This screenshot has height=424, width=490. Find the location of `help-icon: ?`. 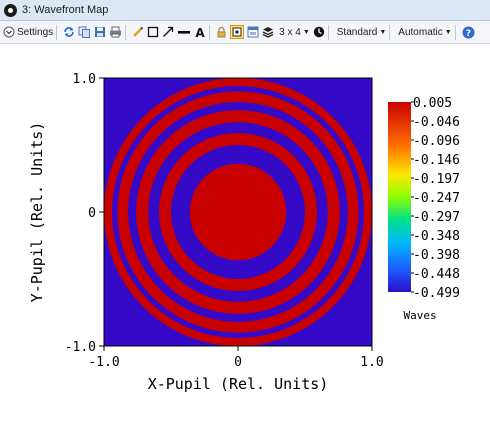

help-icon: ? is located at coordinates (468, 32).